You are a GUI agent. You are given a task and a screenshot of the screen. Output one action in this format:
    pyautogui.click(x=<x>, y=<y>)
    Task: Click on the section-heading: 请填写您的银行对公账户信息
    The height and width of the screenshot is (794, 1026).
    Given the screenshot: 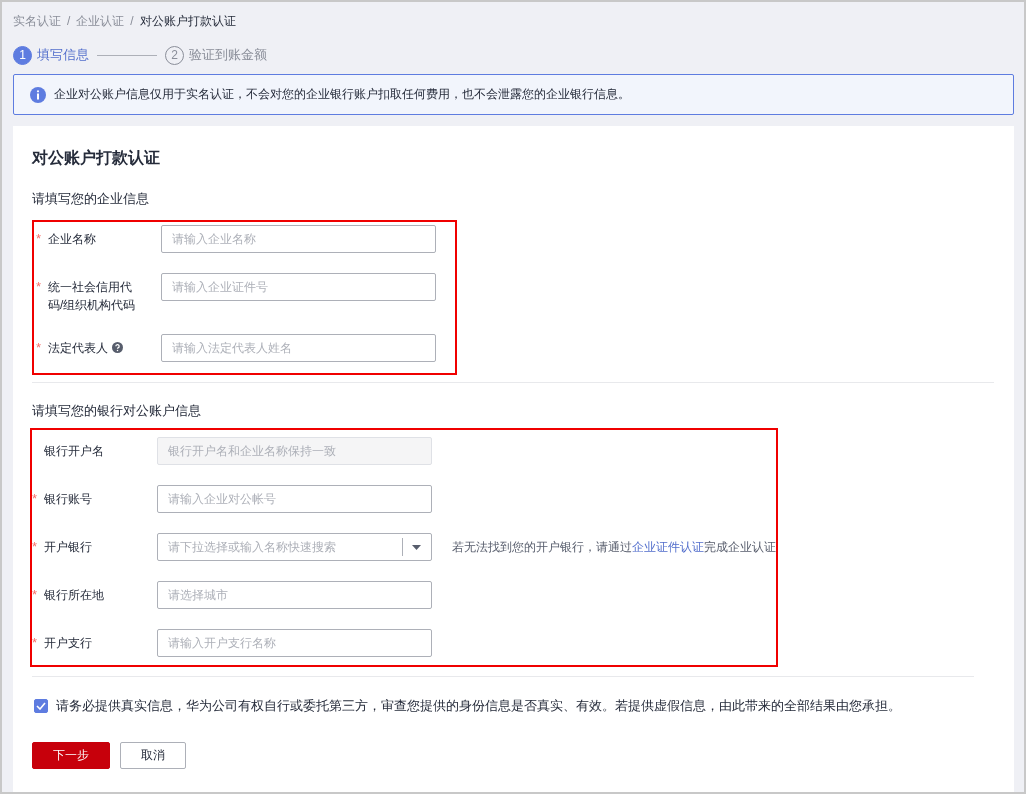 What is the action you would take?
    pyautogui.click(x=117, y=411)
    